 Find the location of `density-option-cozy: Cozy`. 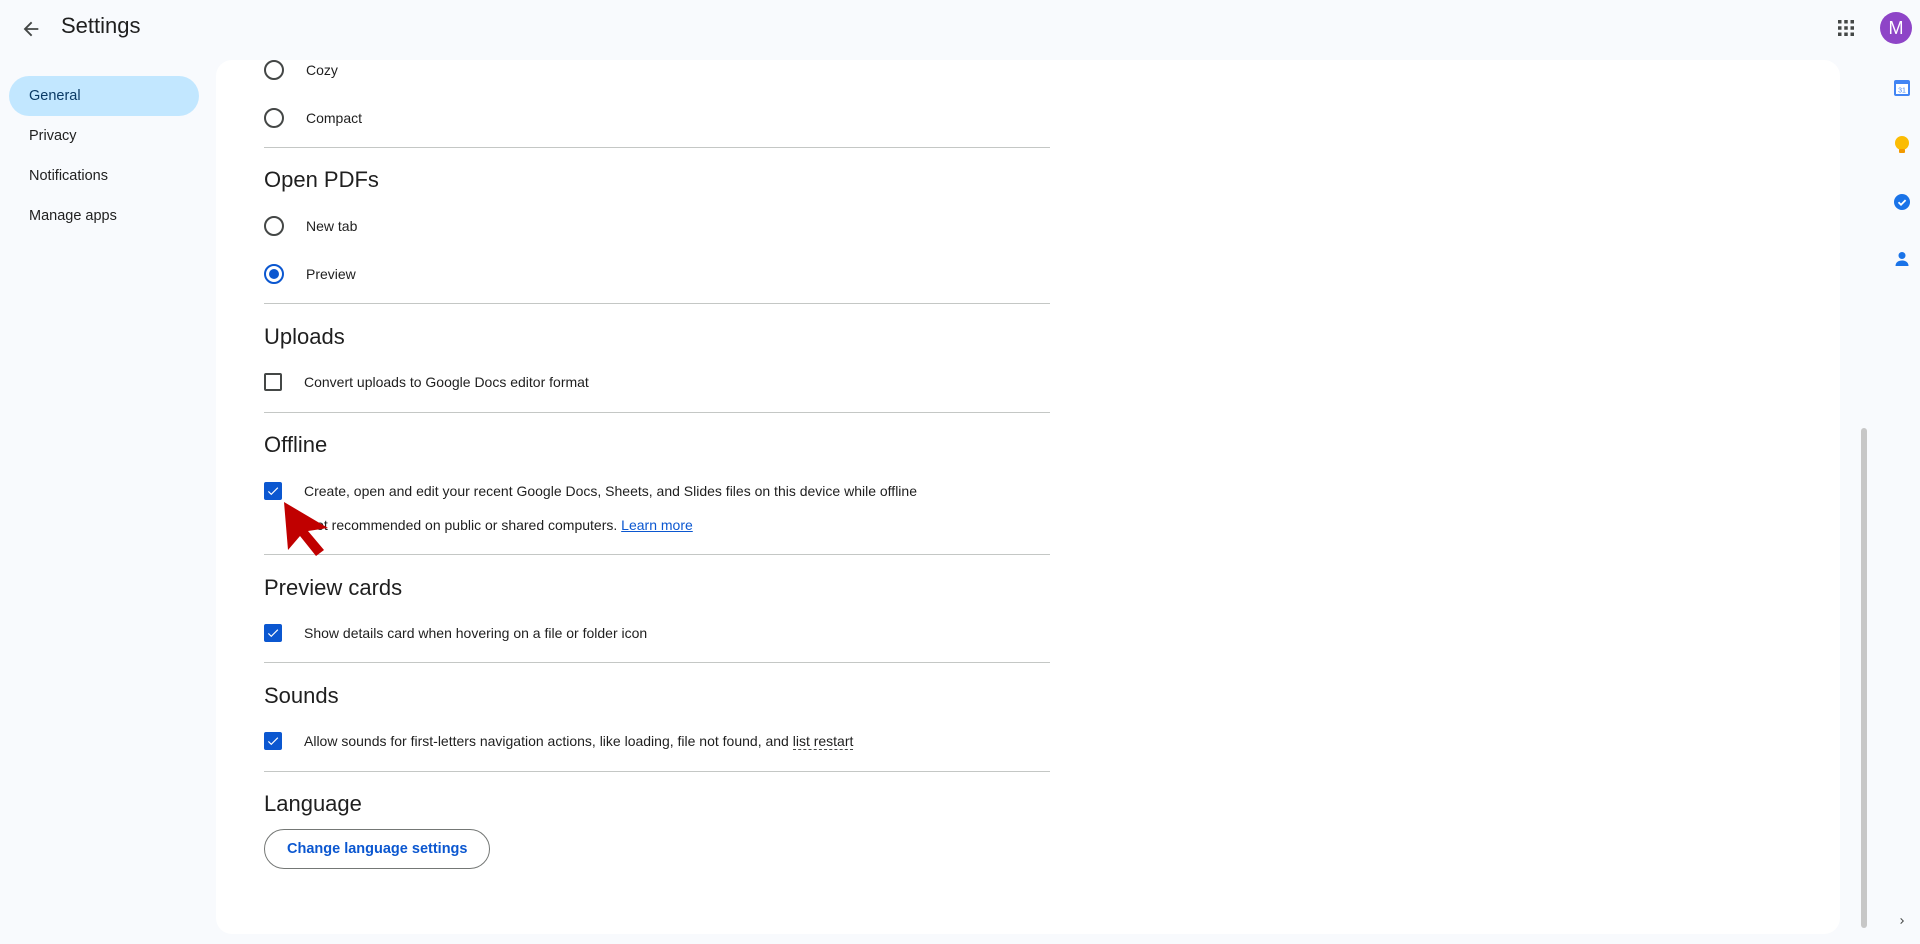

density-option-cozy: Cozy is located at coordinates (301, 70).